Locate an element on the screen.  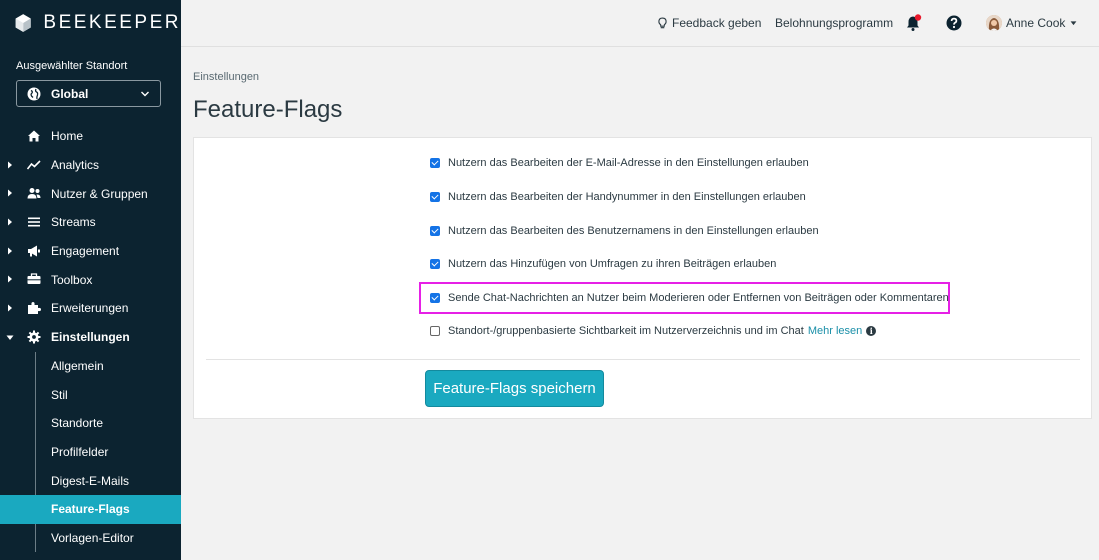
streams-icon is located at coordinates (34, 222).